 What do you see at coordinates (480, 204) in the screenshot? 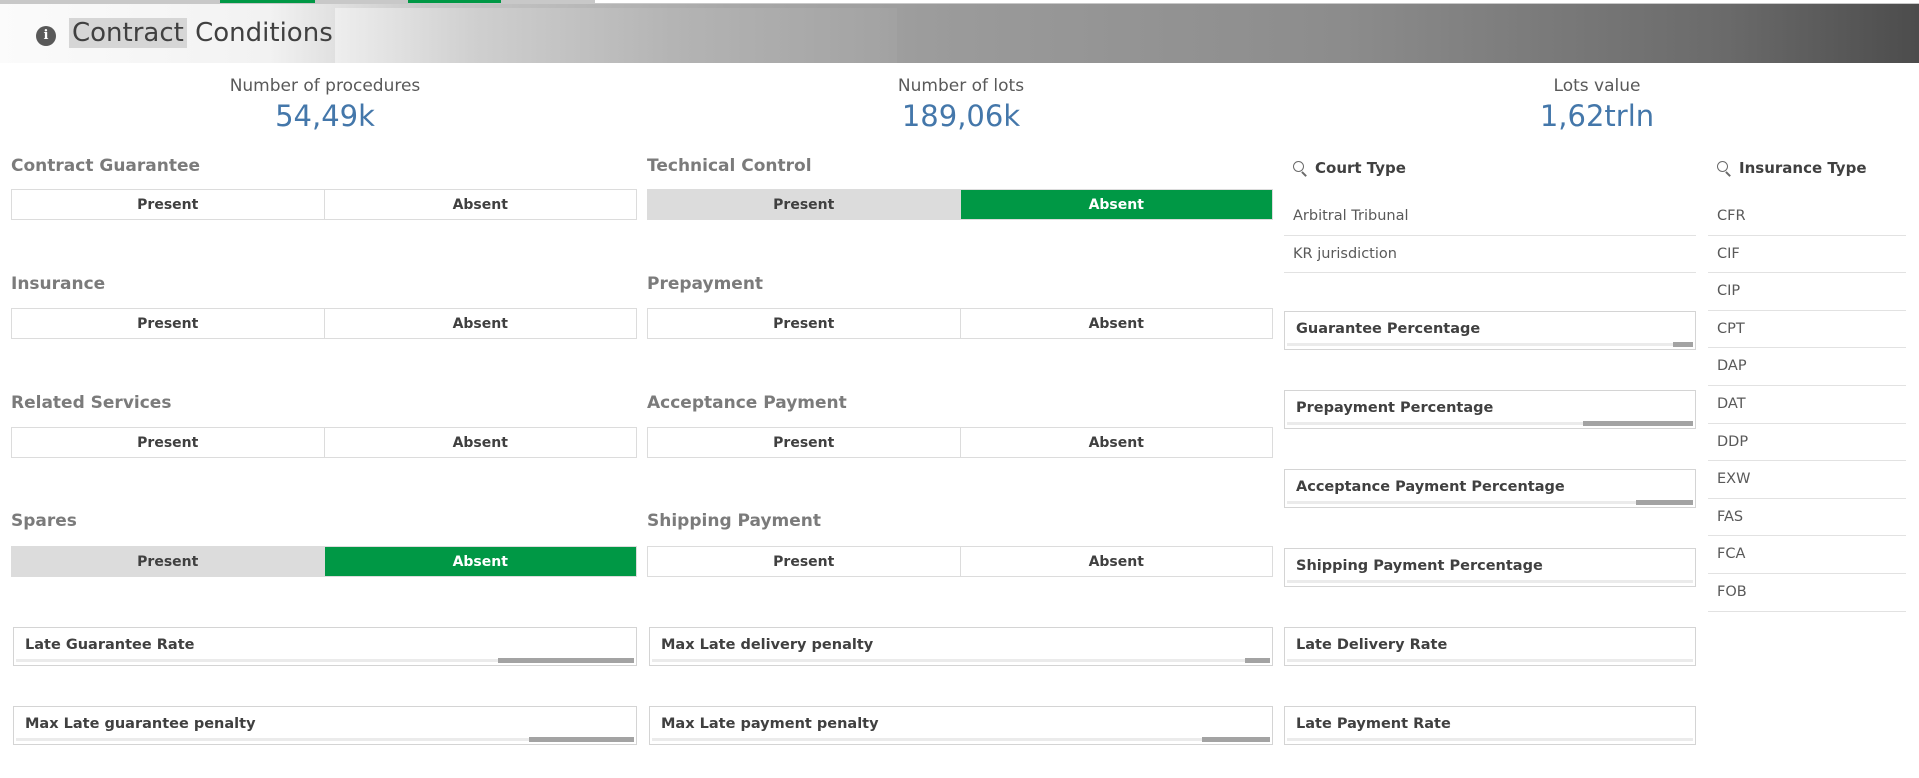
I see `contract-guarantee-absent-button: Absent` at bounding box center [480, 204].